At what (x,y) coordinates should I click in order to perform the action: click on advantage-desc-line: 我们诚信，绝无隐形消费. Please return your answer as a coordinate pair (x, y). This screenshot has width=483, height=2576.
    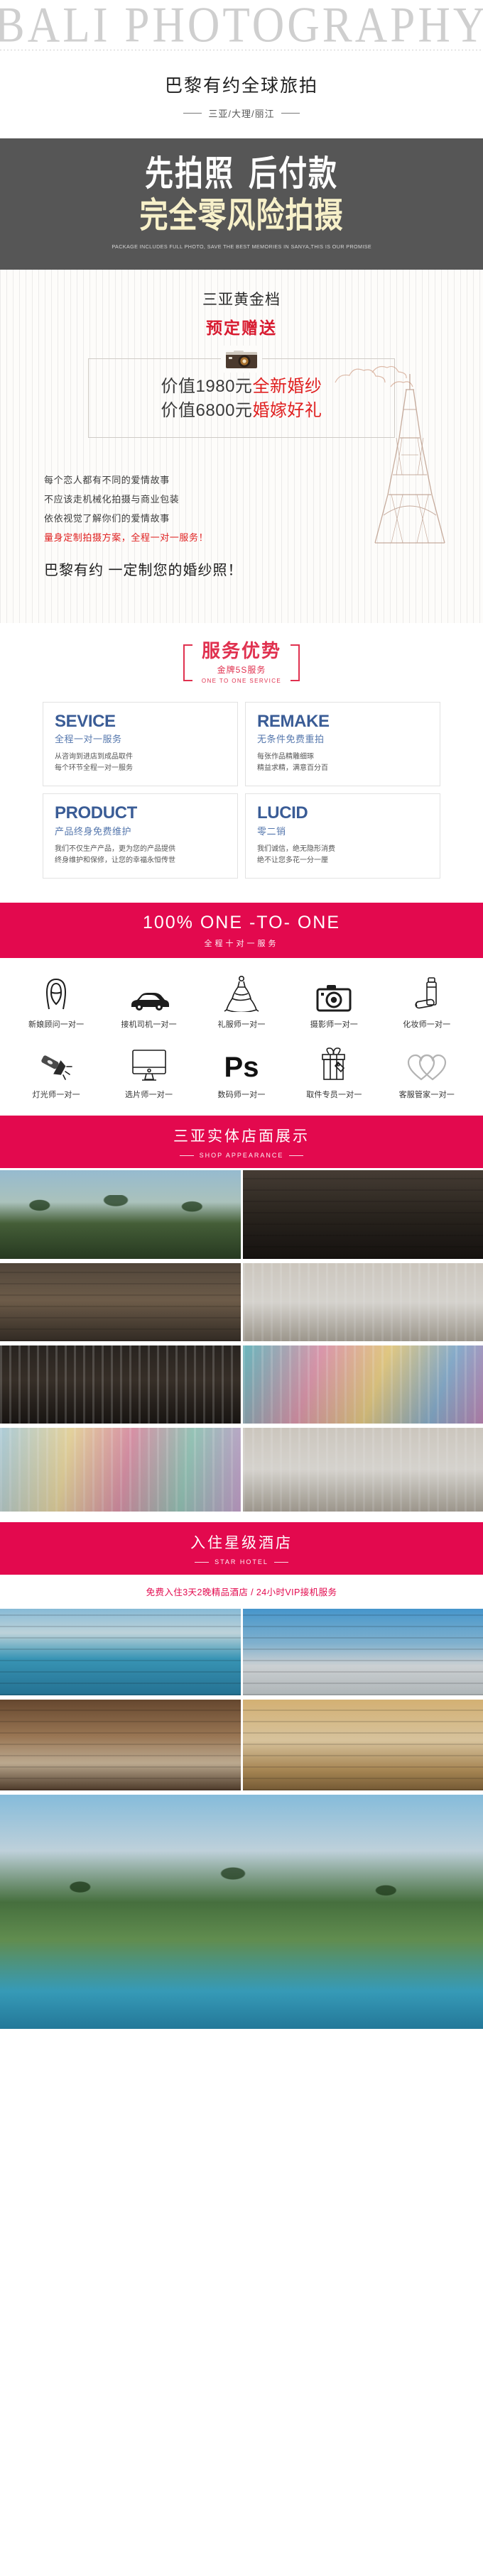
    Looking at the image, I should click on (296, 848).